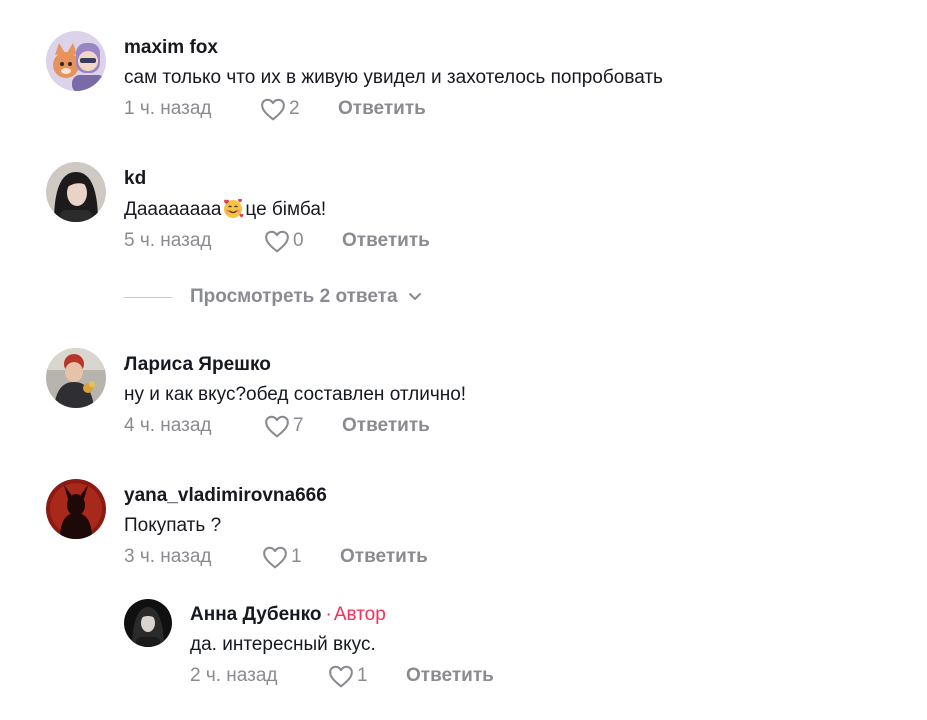  I want to click on reply-text: да. интересный вкус., so click(283, 644).